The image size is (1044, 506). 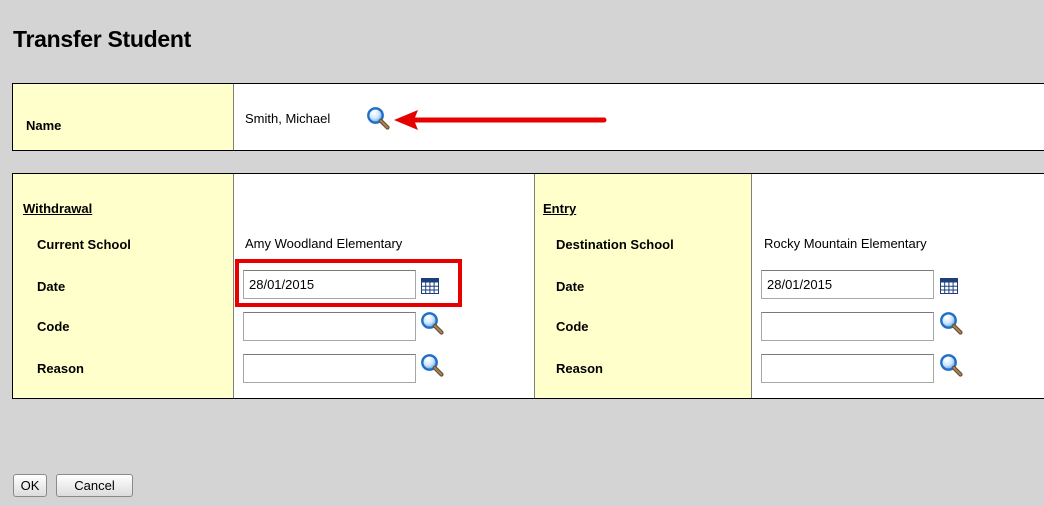 What do you see at coordinates (615, 244) in the screenshot?
I see `destination-school-label: Destination School` at bounding box center [615, 244].